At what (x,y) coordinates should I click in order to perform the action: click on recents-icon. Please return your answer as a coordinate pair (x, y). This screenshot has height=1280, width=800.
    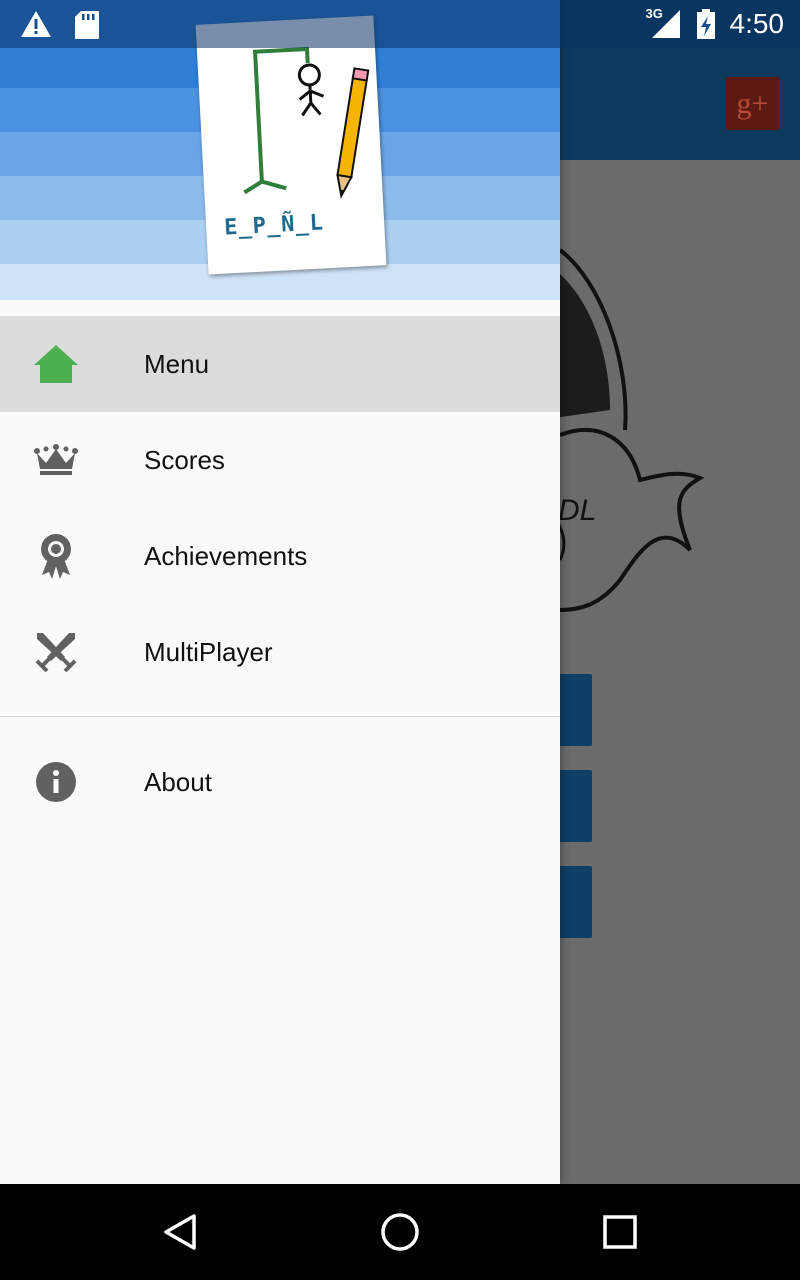
    Looking at the image, I should click on (620, 1232).